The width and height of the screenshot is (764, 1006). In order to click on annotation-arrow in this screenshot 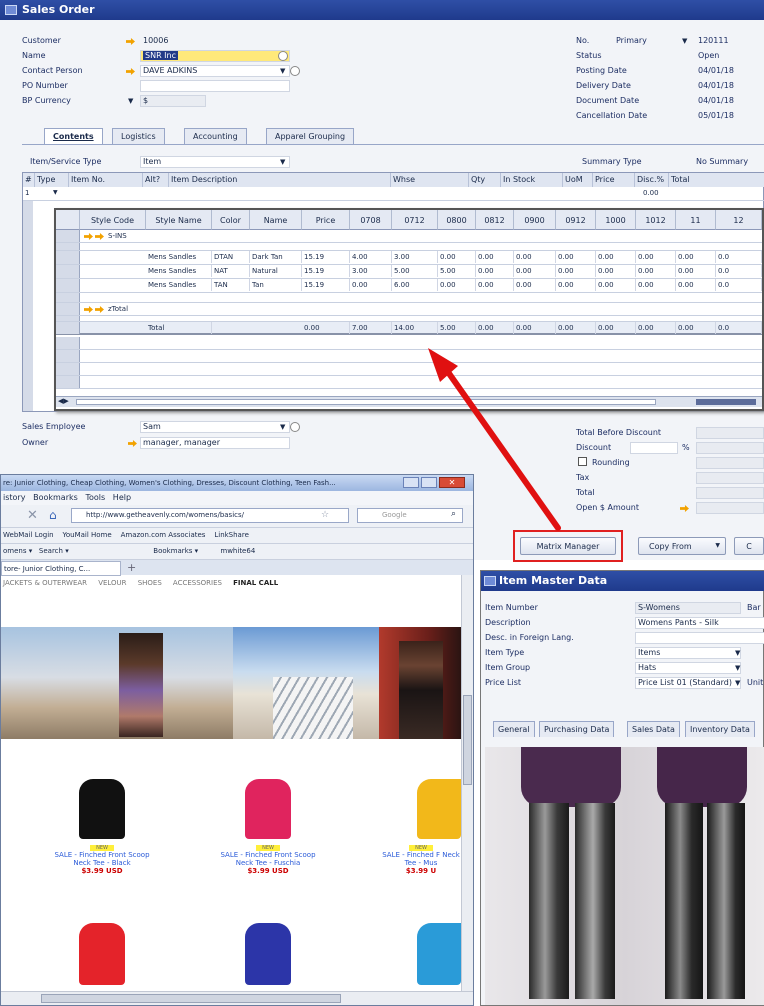, I will do `click(494, 439)`.